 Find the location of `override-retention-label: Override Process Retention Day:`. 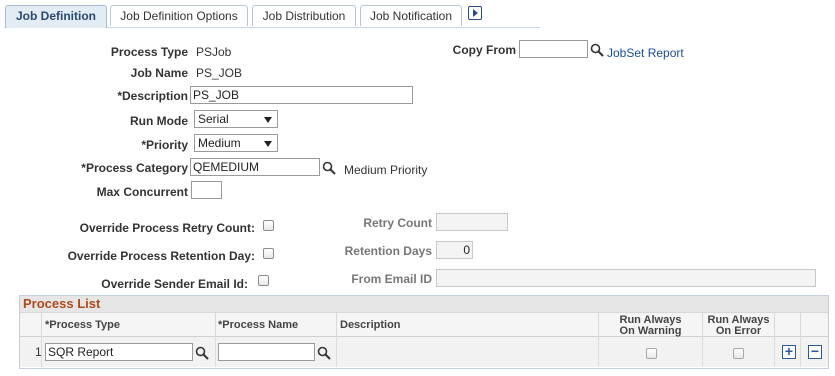

override-retention-label: Override Process Retention Day: is located at coordinates (161, 256).